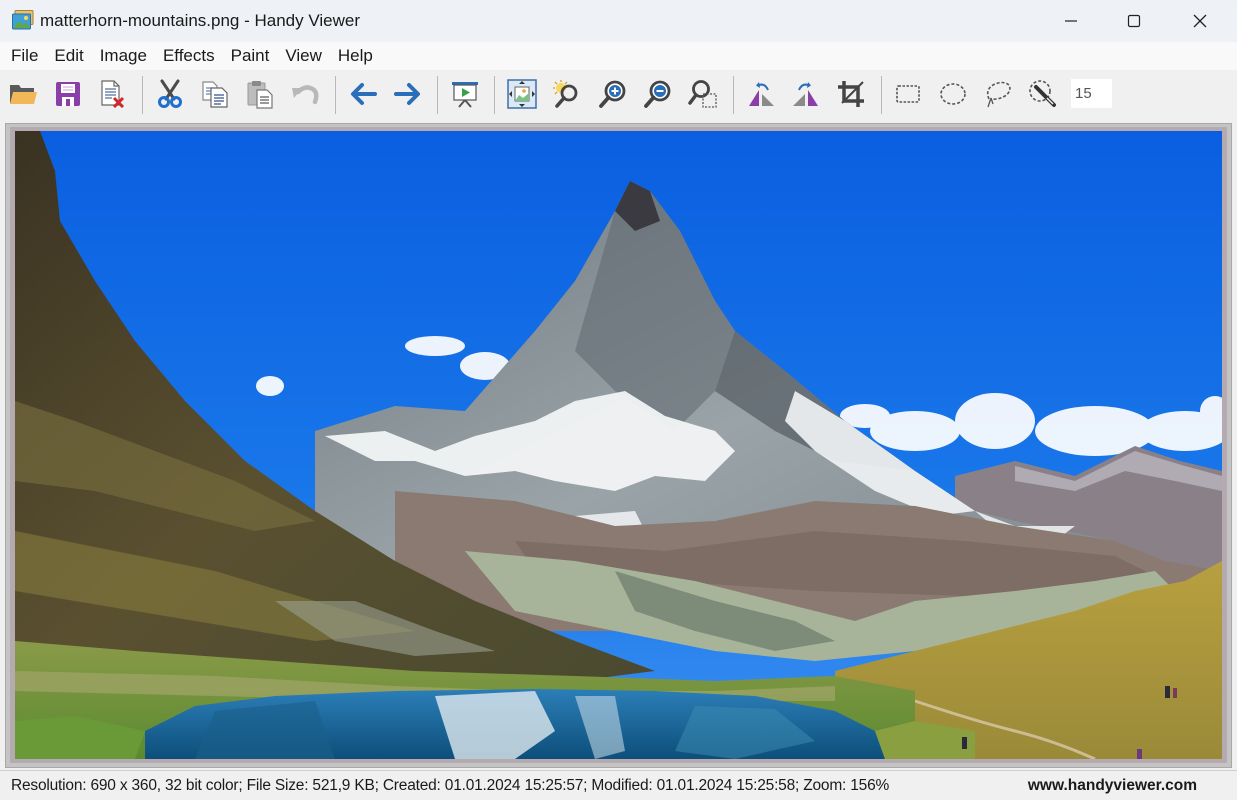 This screenshot has height=800, width=1237. What do you see at coordinates (303, 56) in the screenshot?
I see `menu-view: View` at bounding box center [303, 56].